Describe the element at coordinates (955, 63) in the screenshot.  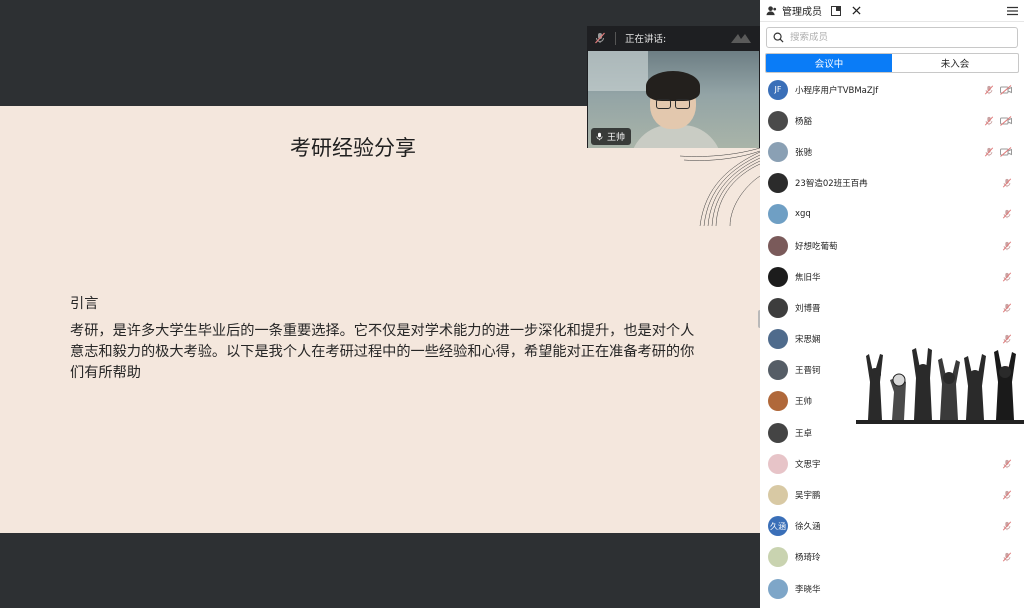
I see `tab-not-joined: 未入会` at that location.